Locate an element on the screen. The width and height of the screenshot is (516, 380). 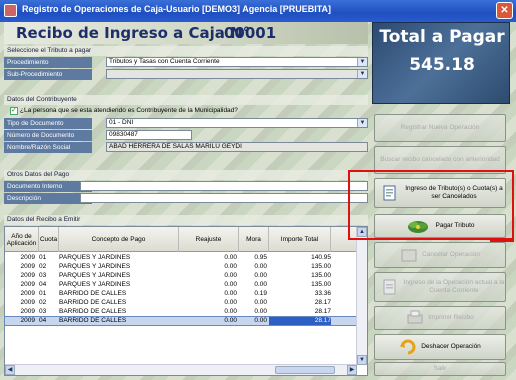
close-icon: ✕ is located at coordinates (504, 10).